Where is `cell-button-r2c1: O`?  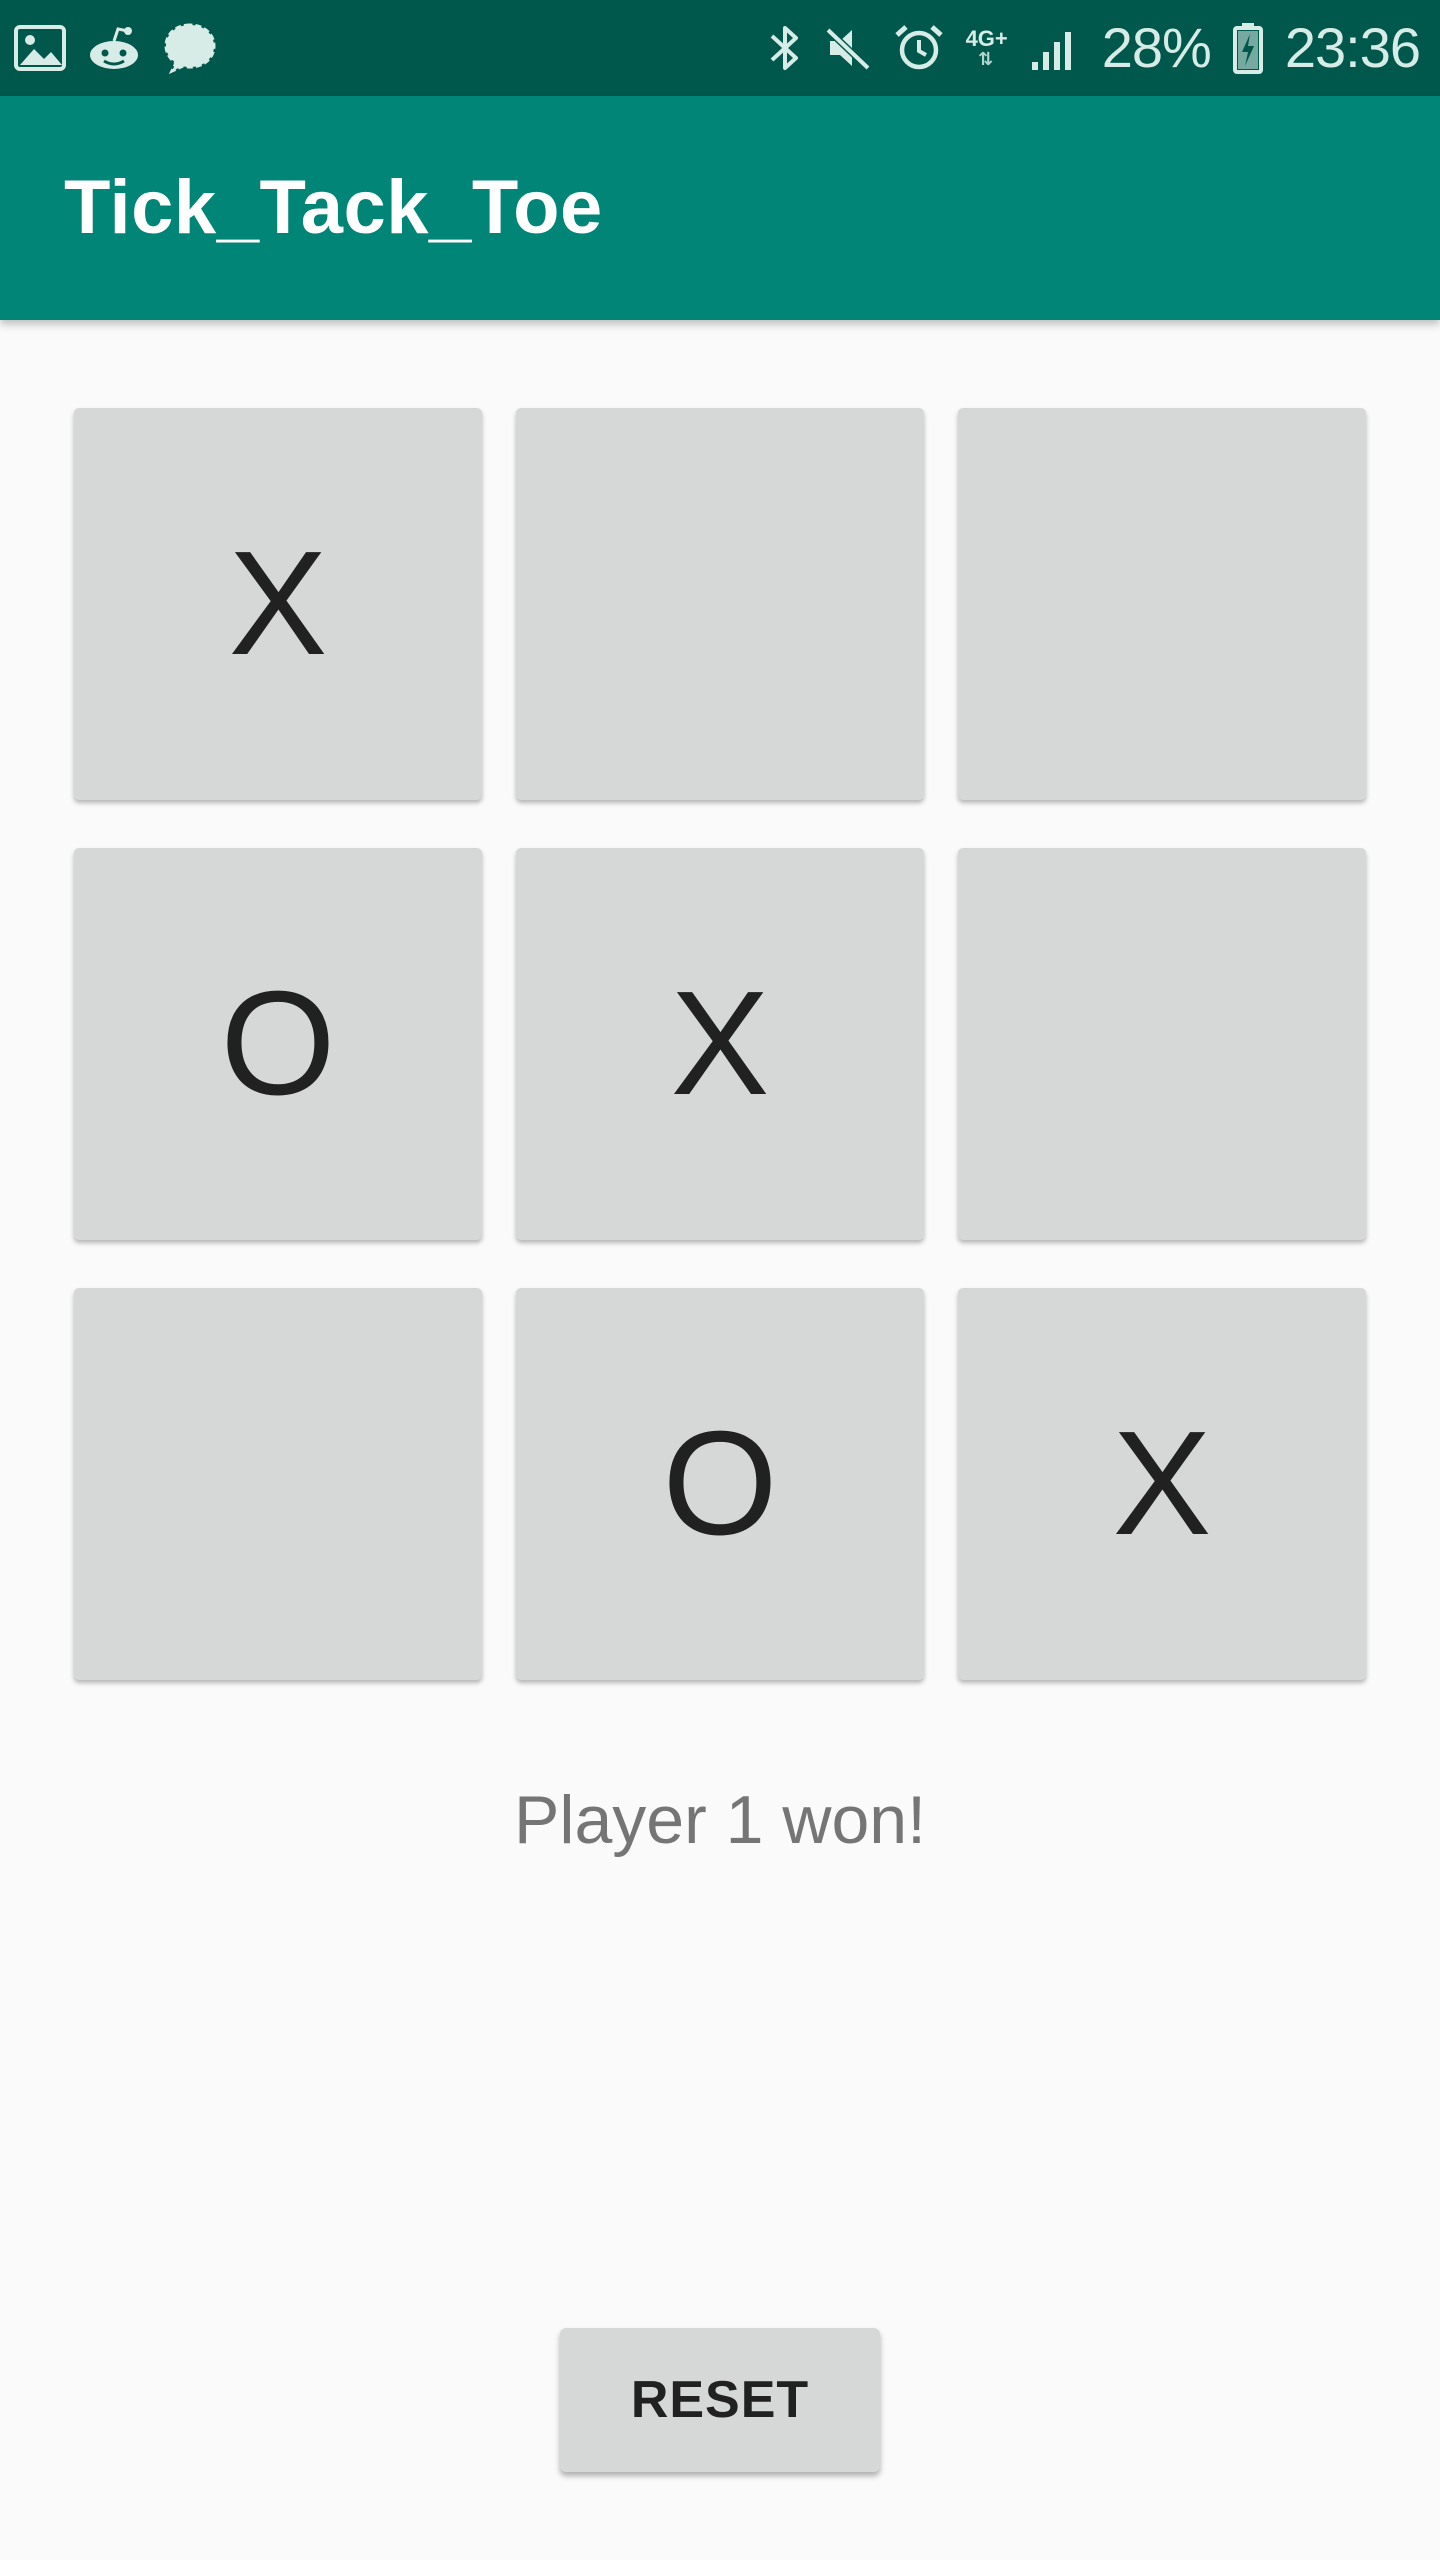 cell-button-r2c1: O is located at coordinates (278, 1044).